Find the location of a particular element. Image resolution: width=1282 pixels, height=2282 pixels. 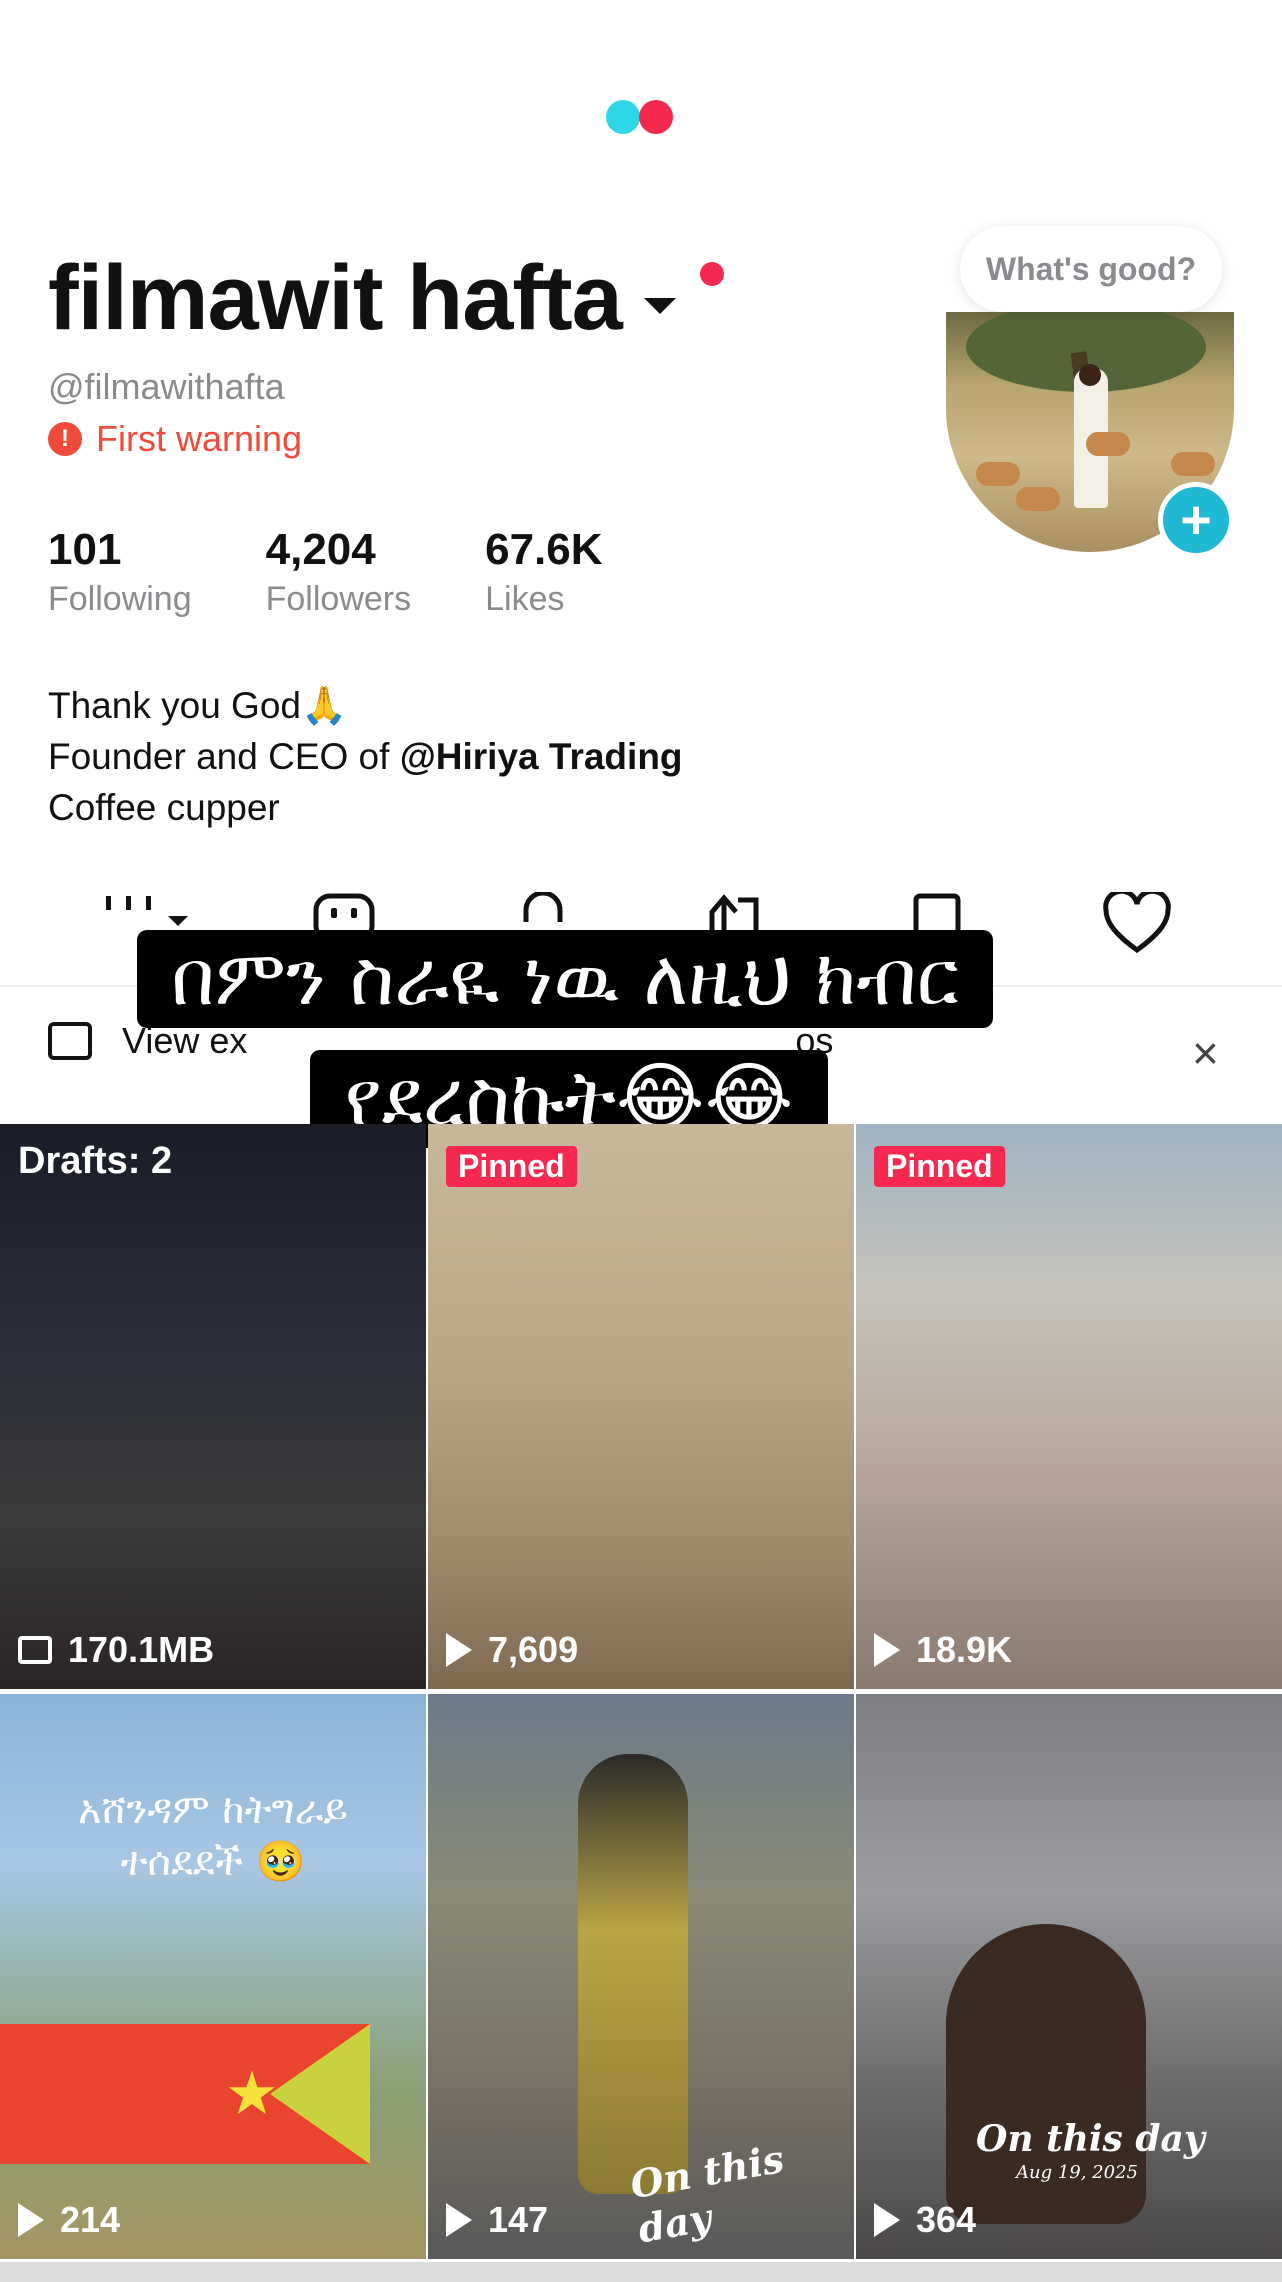

warning-label: First warning is located at coordinates (199, 438).